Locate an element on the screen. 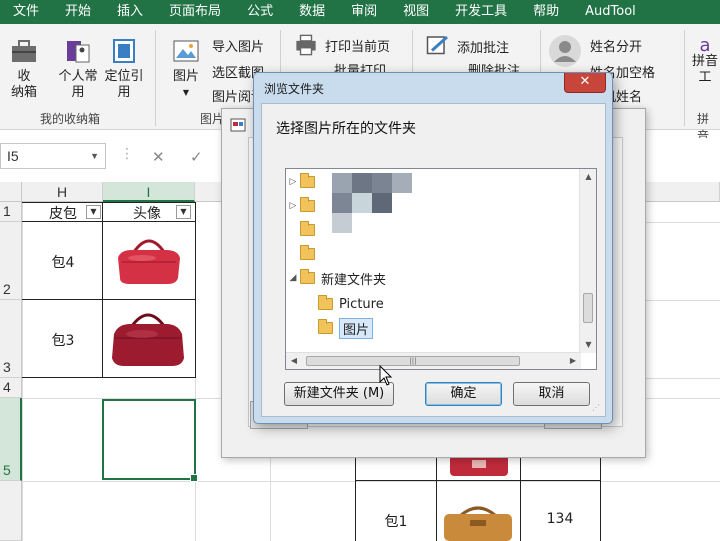 Image resolution: width=720 pixels, height=541 pixels. tree-item-pictures-selected: 图片 is located at coordinates (339, 328).